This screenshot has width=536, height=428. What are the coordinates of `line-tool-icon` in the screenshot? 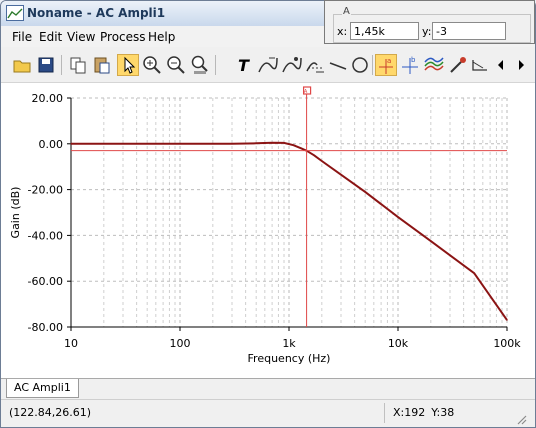 It's located at (338, 65).